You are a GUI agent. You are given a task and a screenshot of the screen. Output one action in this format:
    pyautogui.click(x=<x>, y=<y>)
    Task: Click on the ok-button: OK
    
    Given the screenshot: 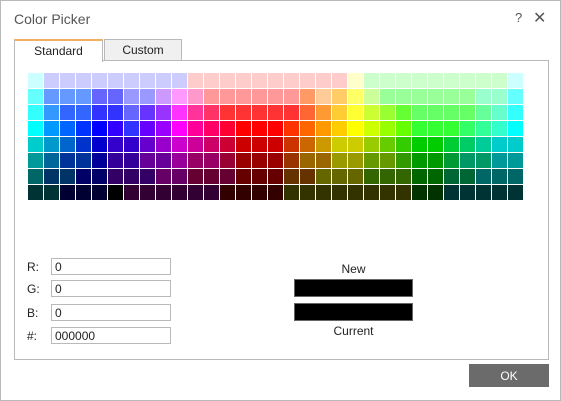 What is the action you would take?
    pyautogui.click(x=509, y=375)
    